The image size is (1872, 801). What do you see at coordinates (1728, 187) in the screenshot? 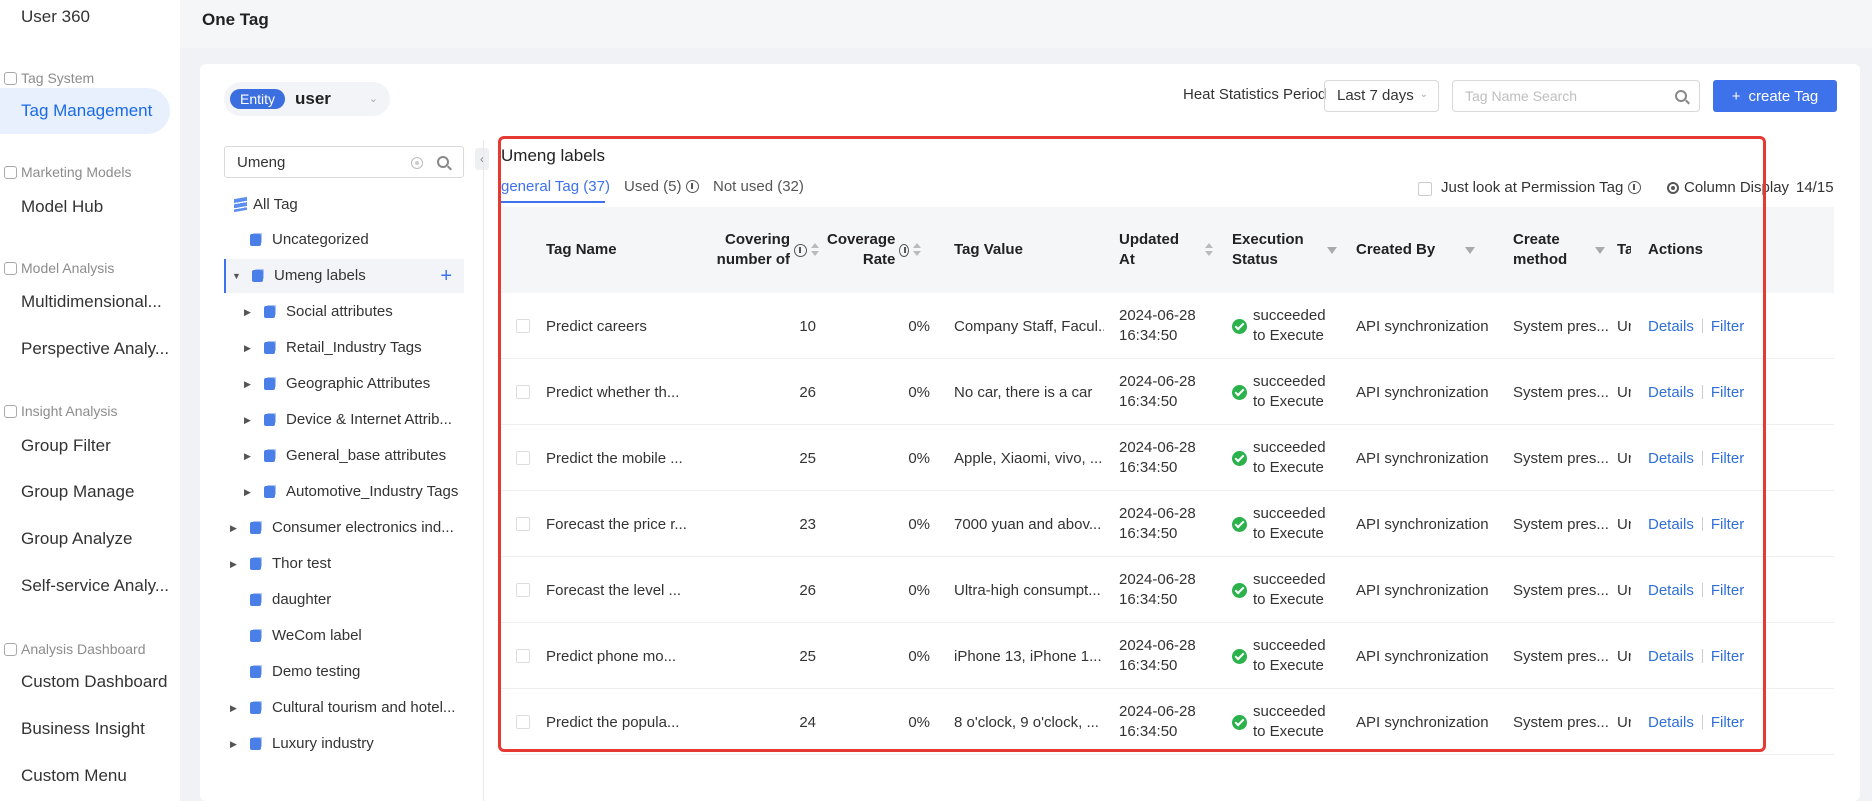
I see `column-display-button: Column Display` at bounding box center [1728, 187].